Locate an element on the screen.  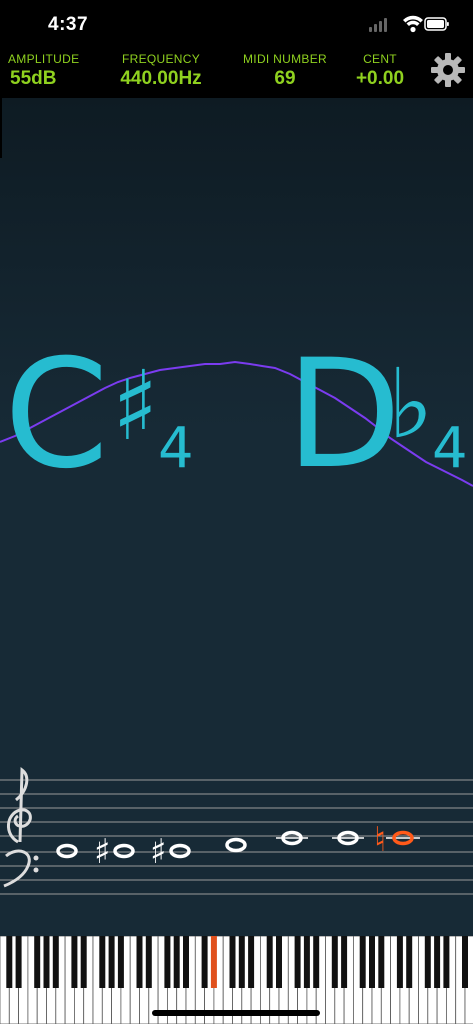
treble-clef-icon is located at coordinates (19, 805).